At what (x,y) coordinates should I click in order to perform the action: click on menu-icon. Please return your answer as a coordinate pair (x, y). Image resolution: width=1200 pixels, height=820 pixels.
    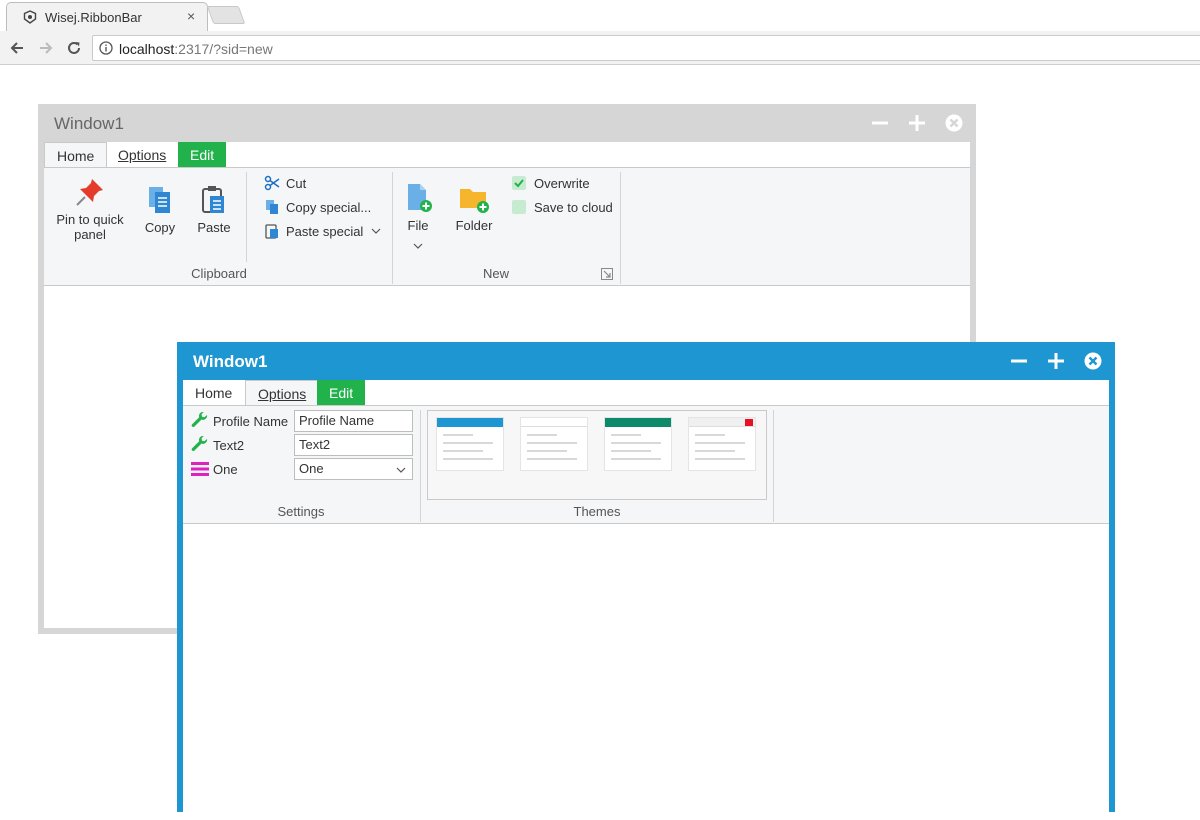
    Looking at the image, I should click on (200, 469).